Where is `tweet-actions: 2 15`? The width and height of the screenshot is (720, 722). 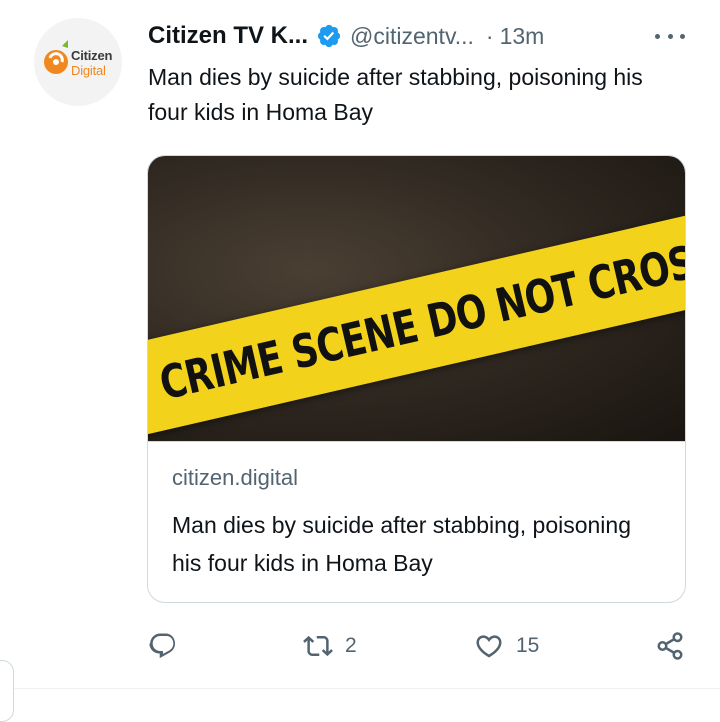
tweet-actions: 2 15 is located at coordinates (418, 646).